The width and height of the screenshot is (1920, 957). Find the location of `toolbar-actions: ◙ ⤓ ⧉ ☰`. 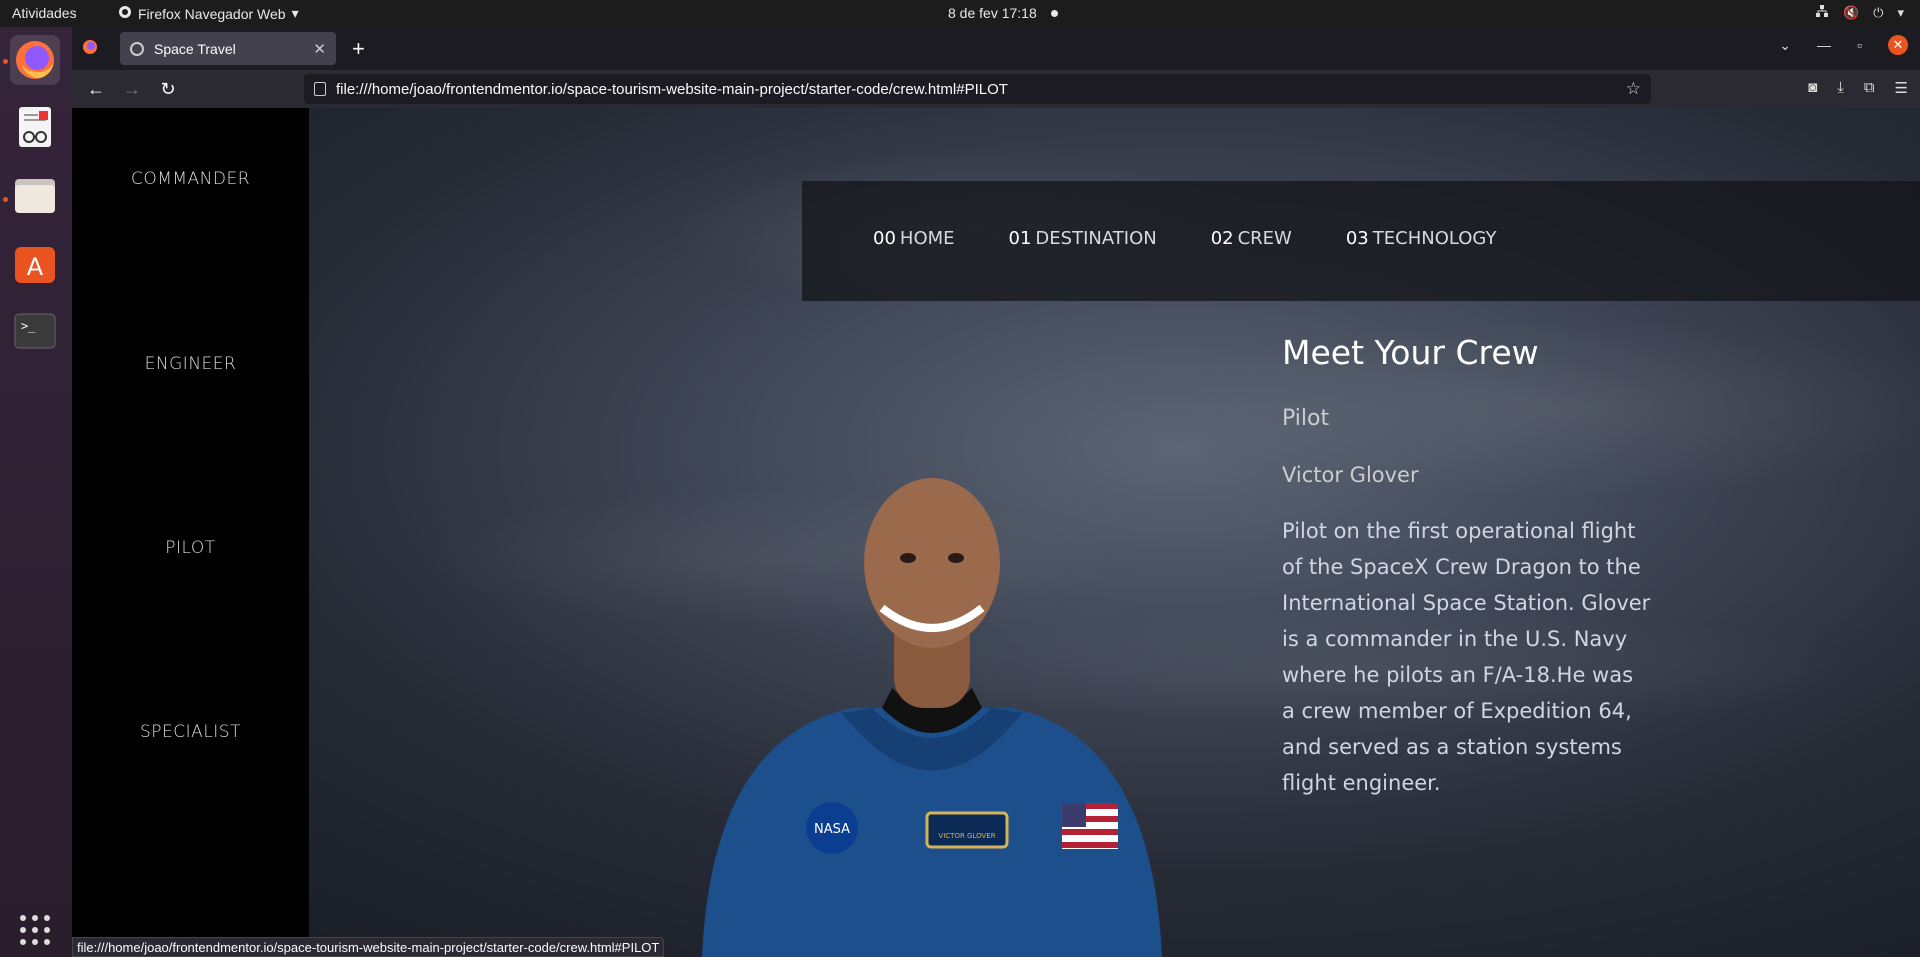

toolbar-actions: ◙ ⤓ ⧉ ☰ is located at coordinates (1858, 88).